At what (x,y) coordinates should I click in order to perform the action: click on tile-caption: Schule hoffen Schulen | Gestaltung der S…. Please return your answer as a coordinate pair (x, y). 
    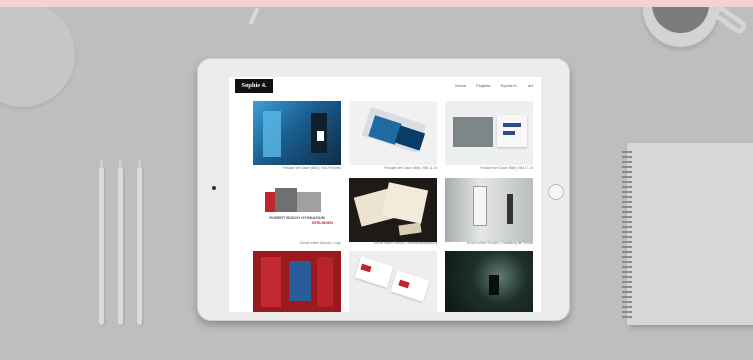
    Looking at the image, I should click on (500, 243).